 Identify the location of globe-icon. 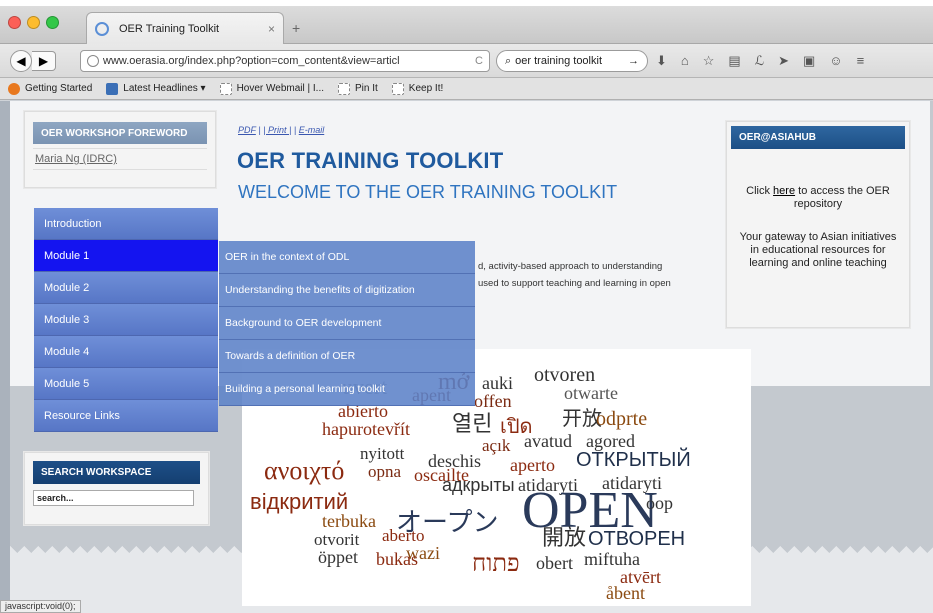
(102, 28).